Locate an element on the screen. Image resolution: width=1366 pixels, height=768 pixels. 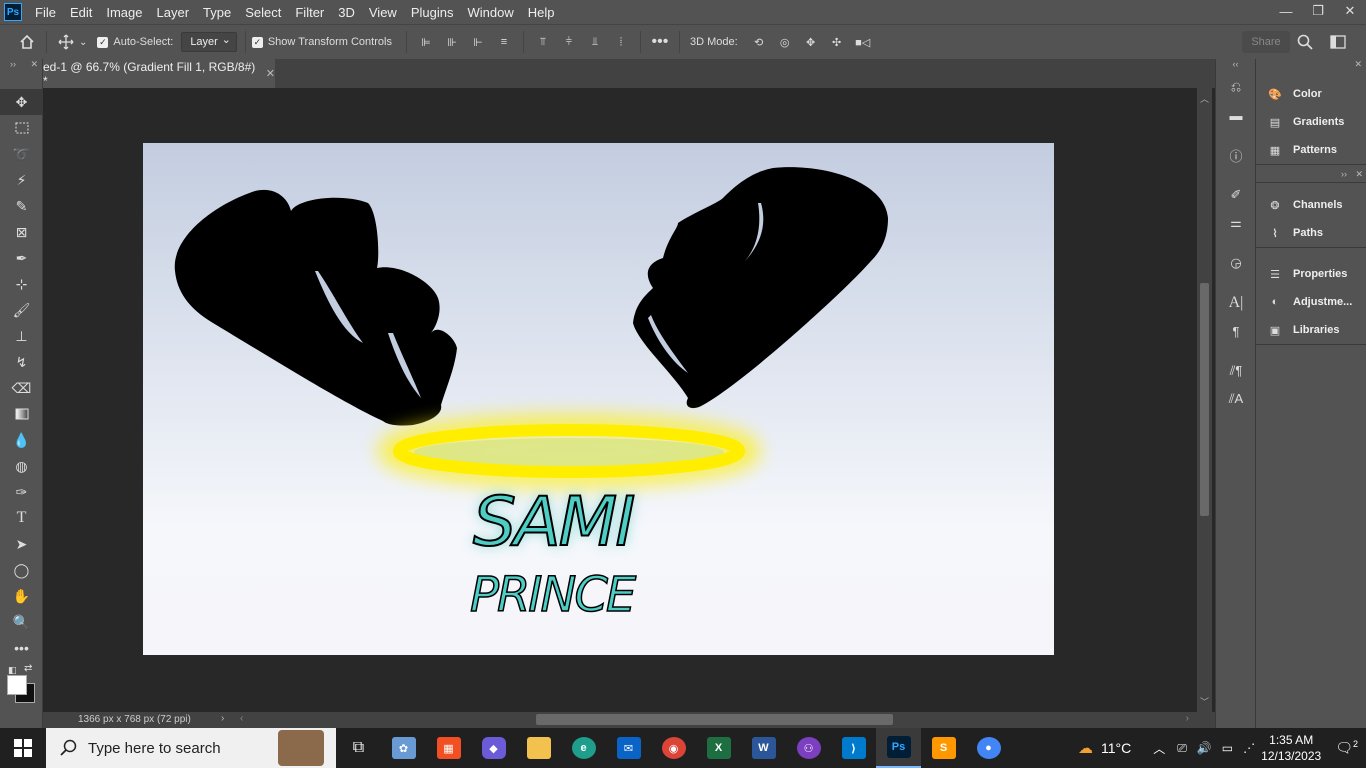
pan-3d-icon: ✥ is located at coordinates (811, 42).